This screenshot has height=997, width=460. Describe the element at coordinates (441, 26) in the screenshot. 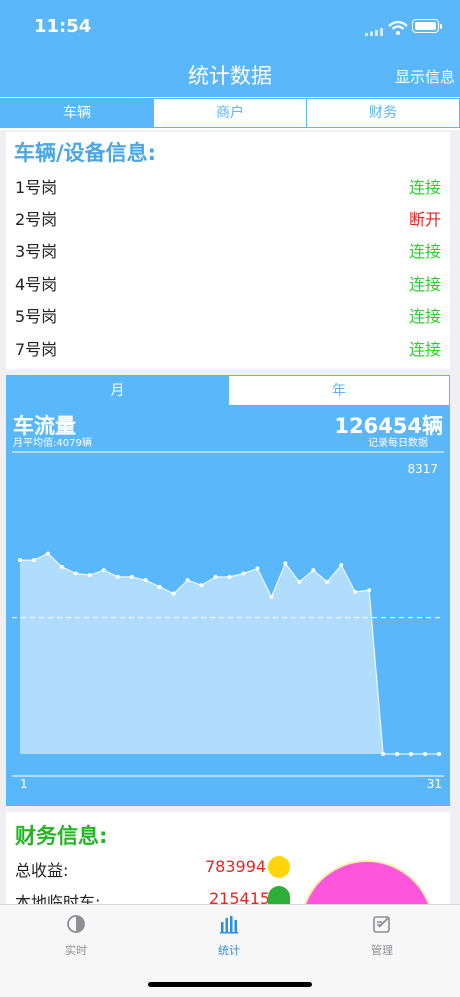

I see `battery-tip` at that location.